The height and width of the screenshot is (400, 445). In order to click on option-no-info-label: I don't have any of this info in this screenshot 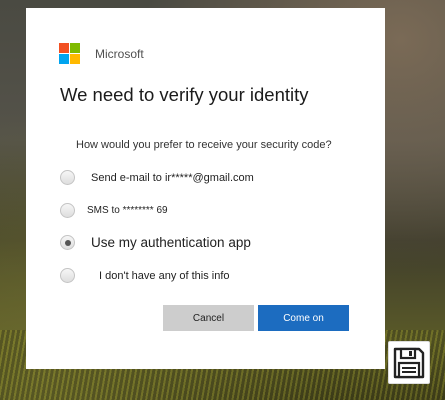, I will do `click(164, 275)`.